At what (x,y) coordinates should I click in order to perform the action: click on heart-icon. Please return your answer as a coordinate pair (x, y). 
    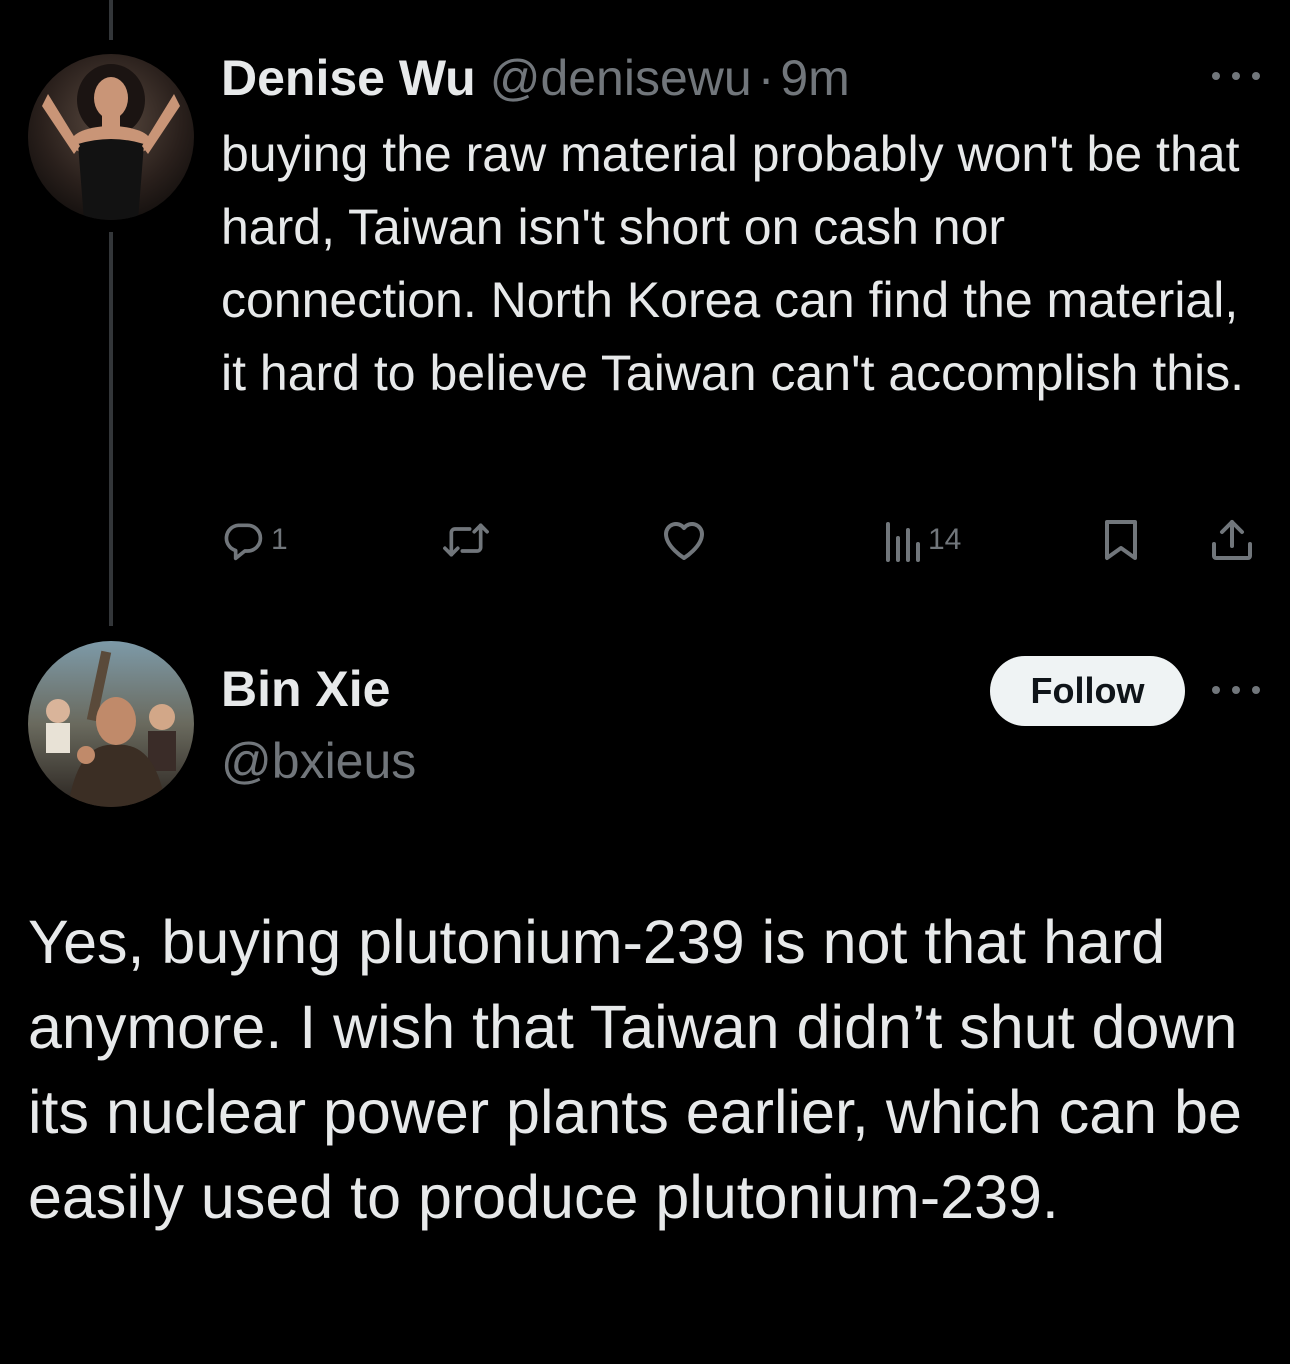
    Looking at the image, I should click on (684, 540).